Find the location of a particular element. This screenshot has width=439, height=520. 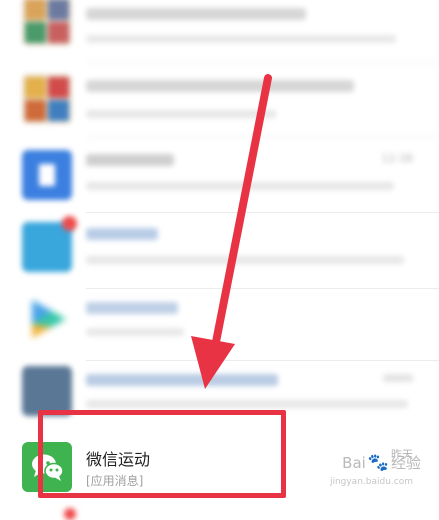

chat-row-partial is located at coordinates (219, 512).